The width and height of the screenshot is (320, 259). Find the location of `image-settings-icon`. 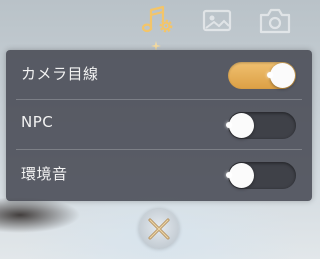

image-settings-icon is located at coordinates (217, 20).